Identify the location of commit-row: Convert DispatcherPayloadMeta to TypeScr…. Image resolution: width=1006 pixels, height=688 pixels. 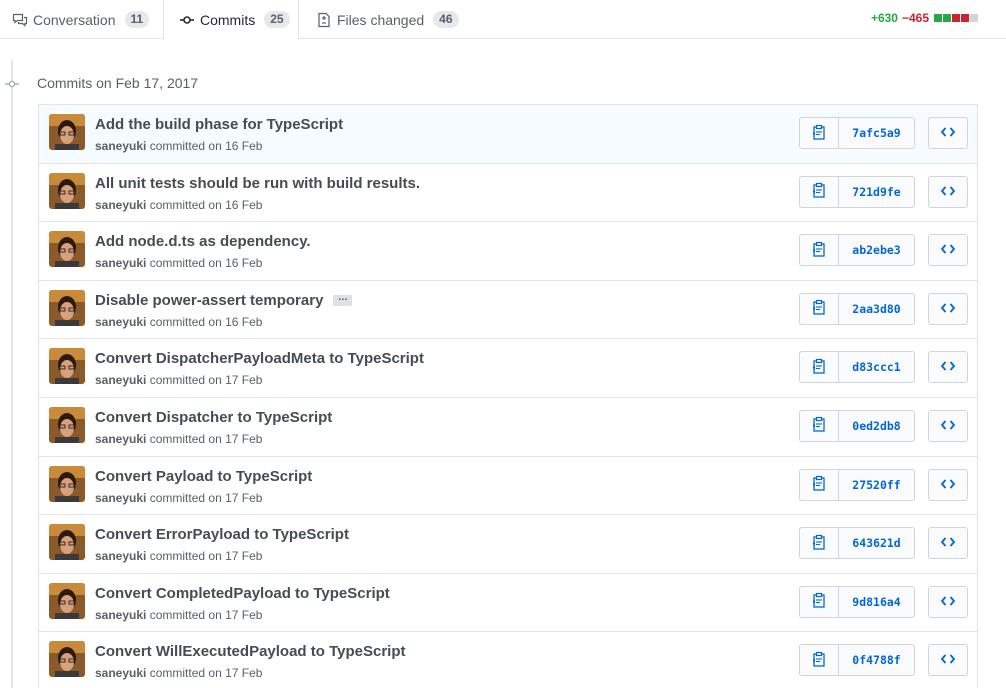
(508, 368).